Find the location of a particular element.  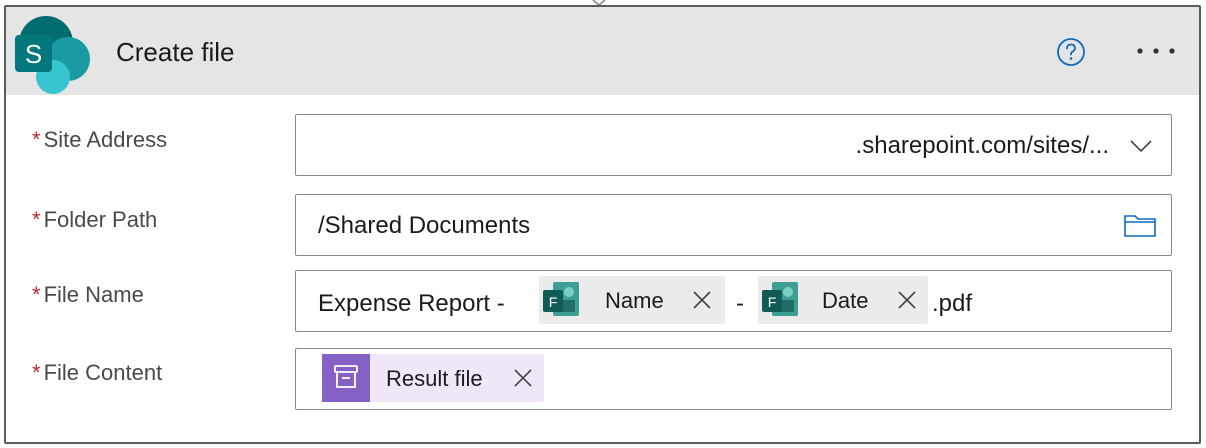

file-name-label: * File Name is located at coordinates (88, 294).